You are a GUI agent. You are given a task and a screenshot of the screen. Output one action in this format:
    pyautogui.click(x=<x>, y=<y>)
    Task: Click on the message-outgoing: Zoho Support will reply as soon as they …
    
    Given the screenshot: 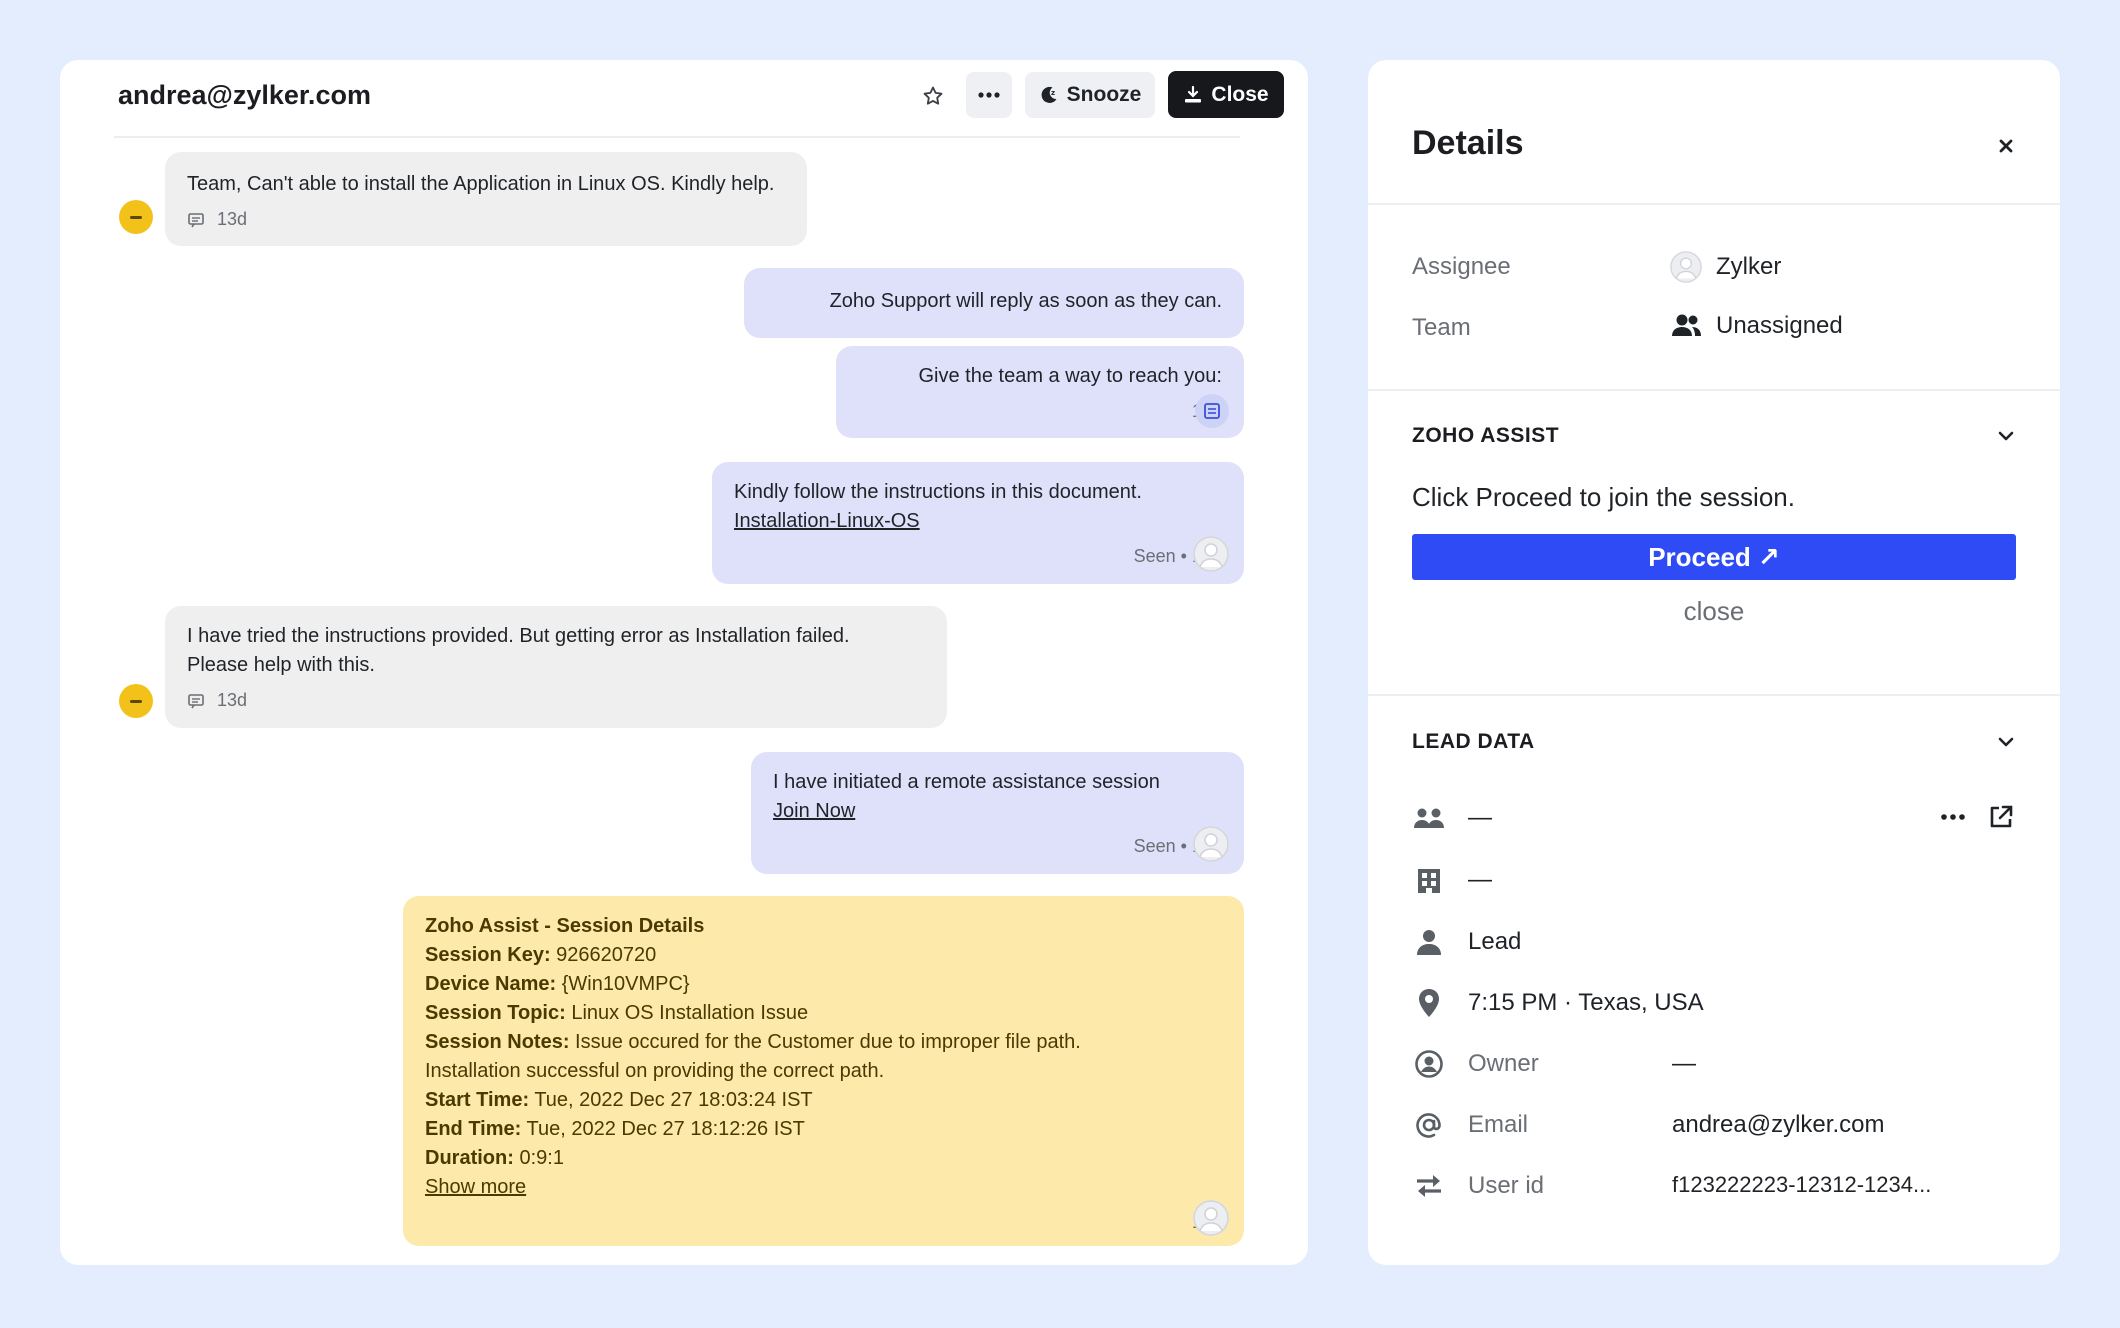 What is the action you would take?
    pyautogui.click(x=994, y=303)
    